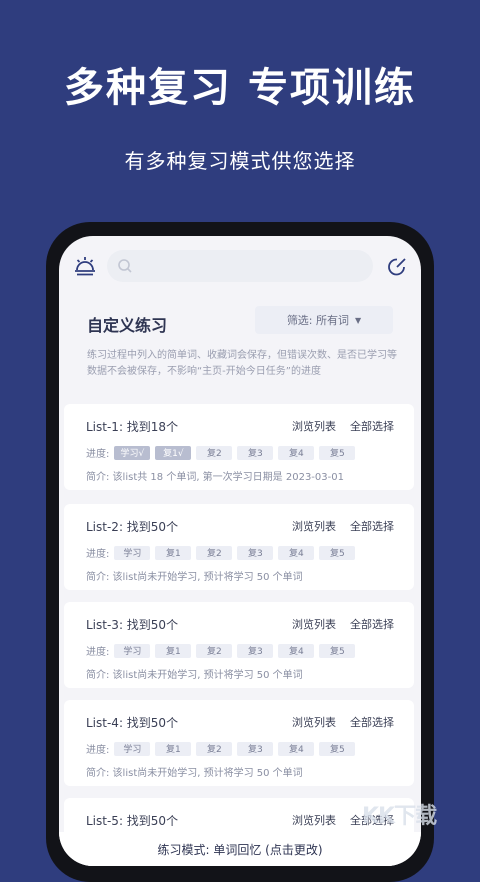  What do you see at coordinates (318, 320) in the screenshot?
I see `filter-label: 筛选: 所有词` at bounding box center [318, 320].